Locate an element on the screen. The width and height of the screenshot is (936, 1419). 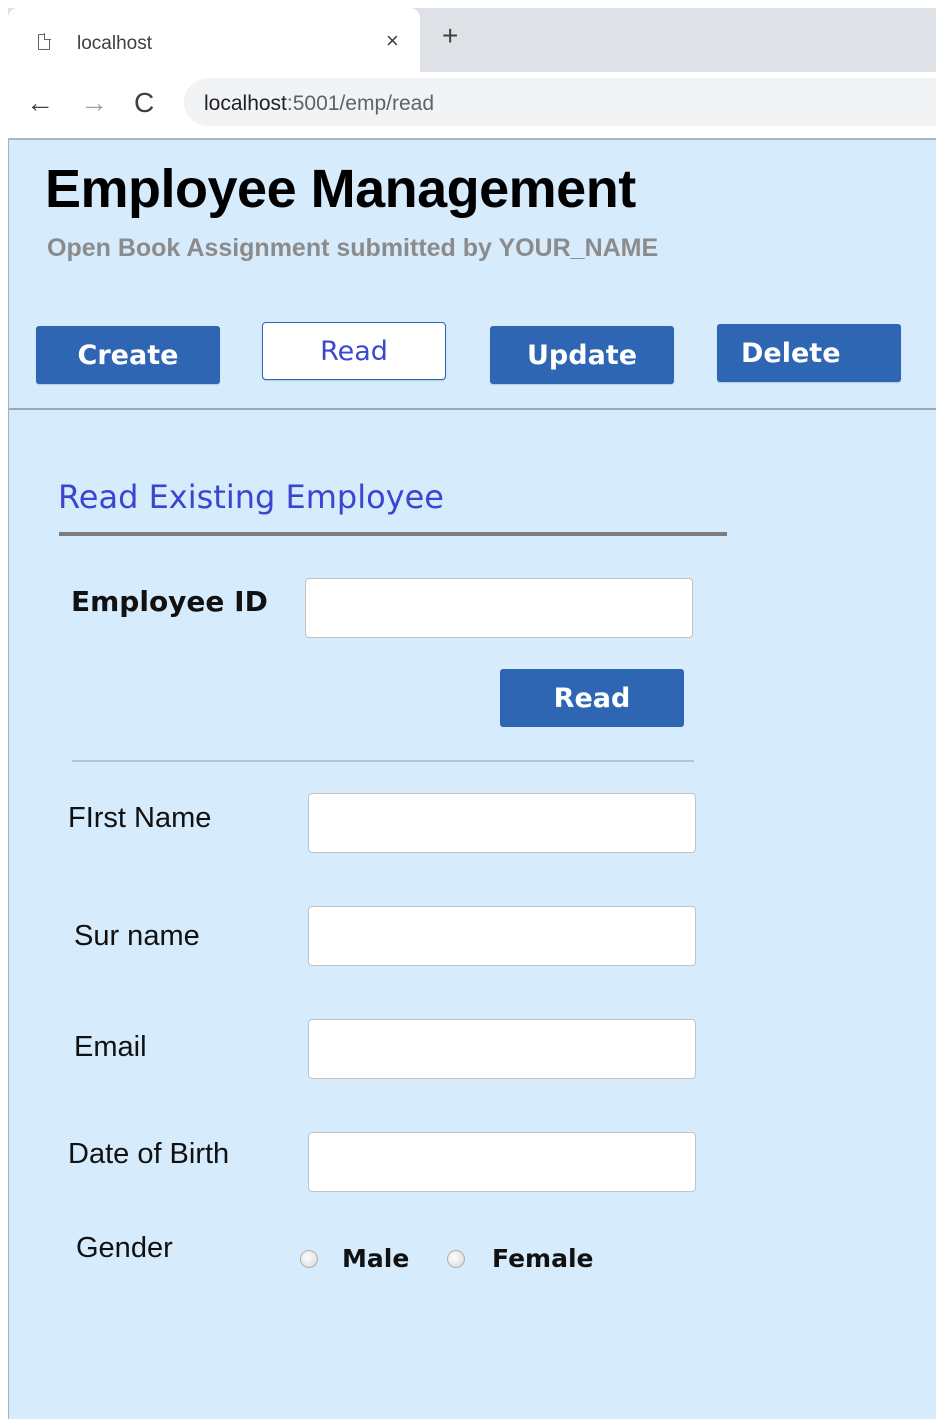
email-input is located at coordinates (502, 1049).